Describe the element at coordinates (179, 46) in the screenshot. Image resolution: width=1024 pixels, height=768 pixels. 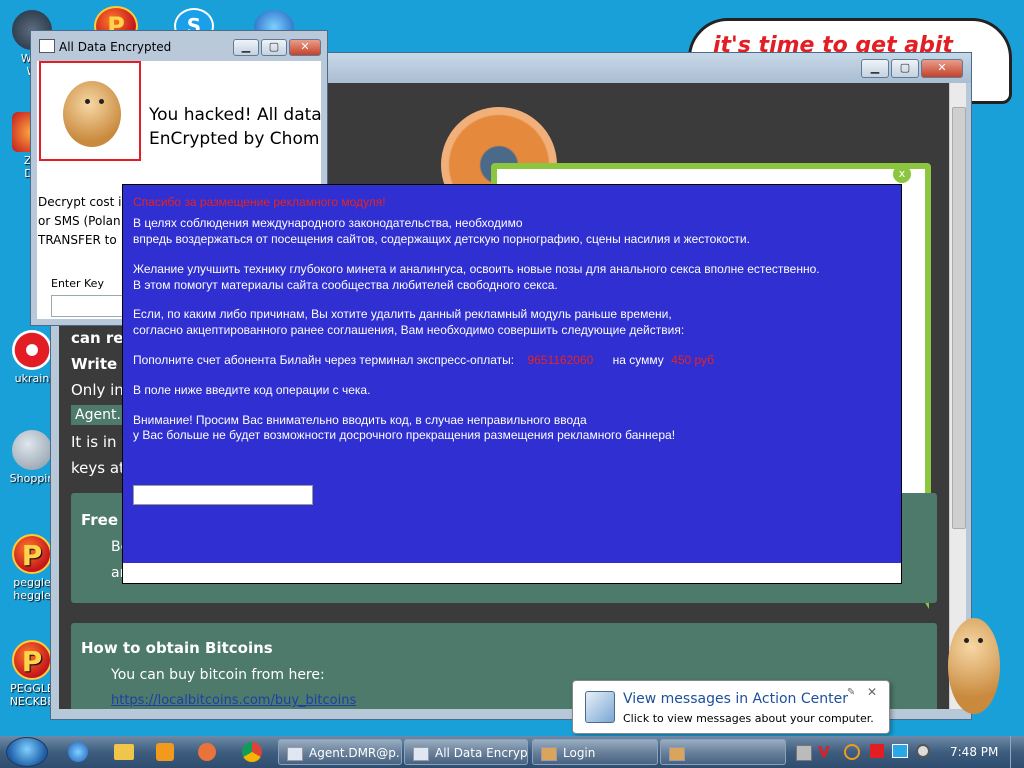
I see `window-titlebar: All Data Encrypted ▁ ▢ ✕` at that location.